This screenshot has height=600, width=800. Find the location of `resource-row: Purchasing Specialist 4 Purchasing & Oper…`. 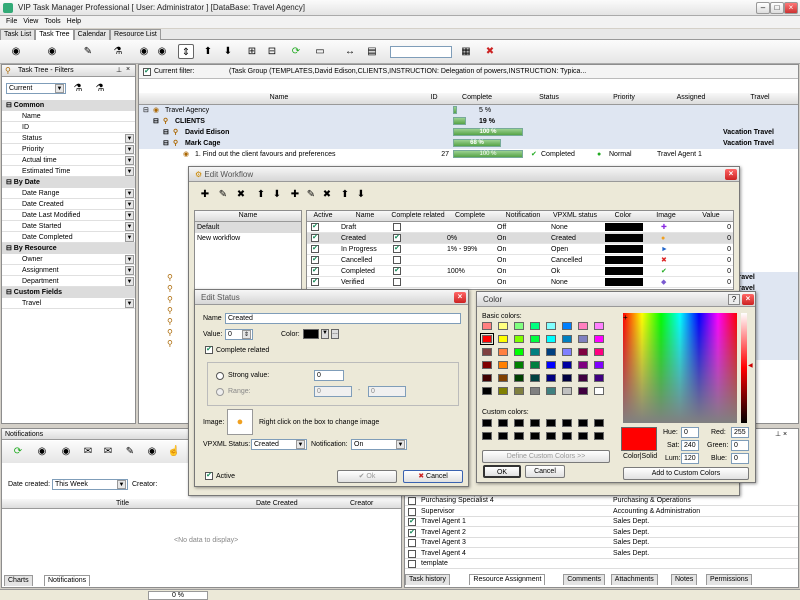

resource-row: Purchasing Specialist 4 Purchasing & Oper… is located at coordinates (601, 501).